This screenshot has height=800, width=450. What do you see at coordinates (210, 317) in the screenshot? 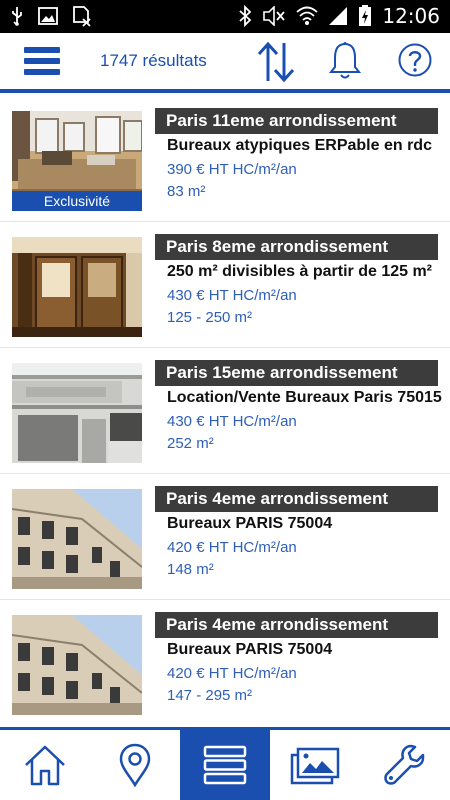
I see `listing-area: 125 - 250 m²` at bounding box center [210, 317].